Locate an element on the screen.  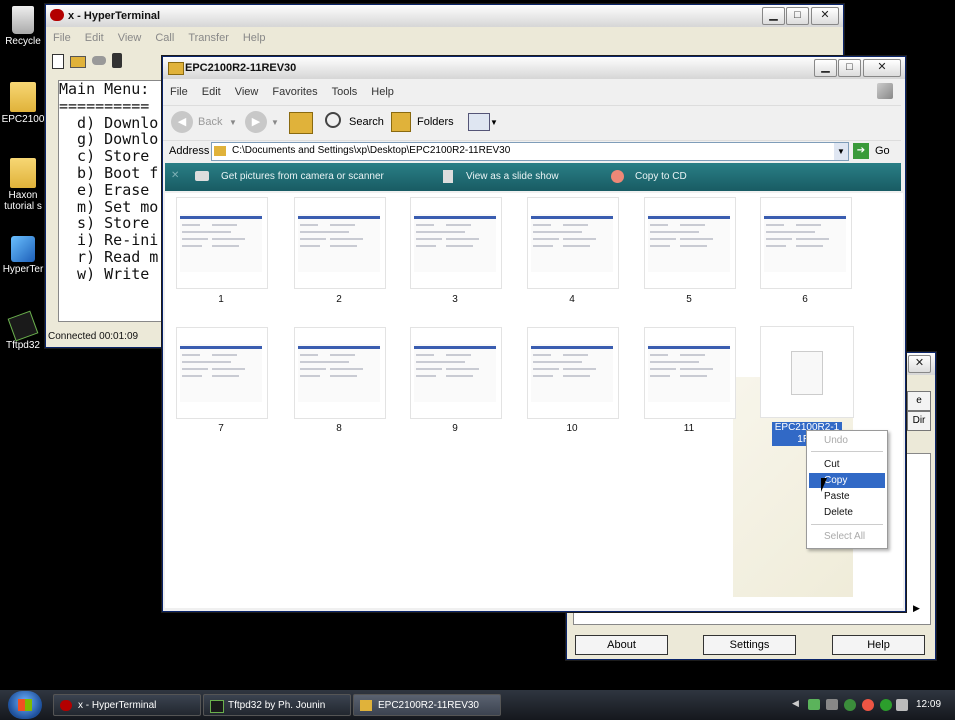
minimize-icon: ▁ is located at coordinates (773, 15).